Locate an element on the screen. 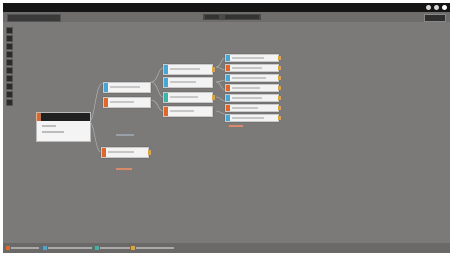 The width and height of the screenshot is (453, 260). notification-icon is located at coordinates (428, 8).